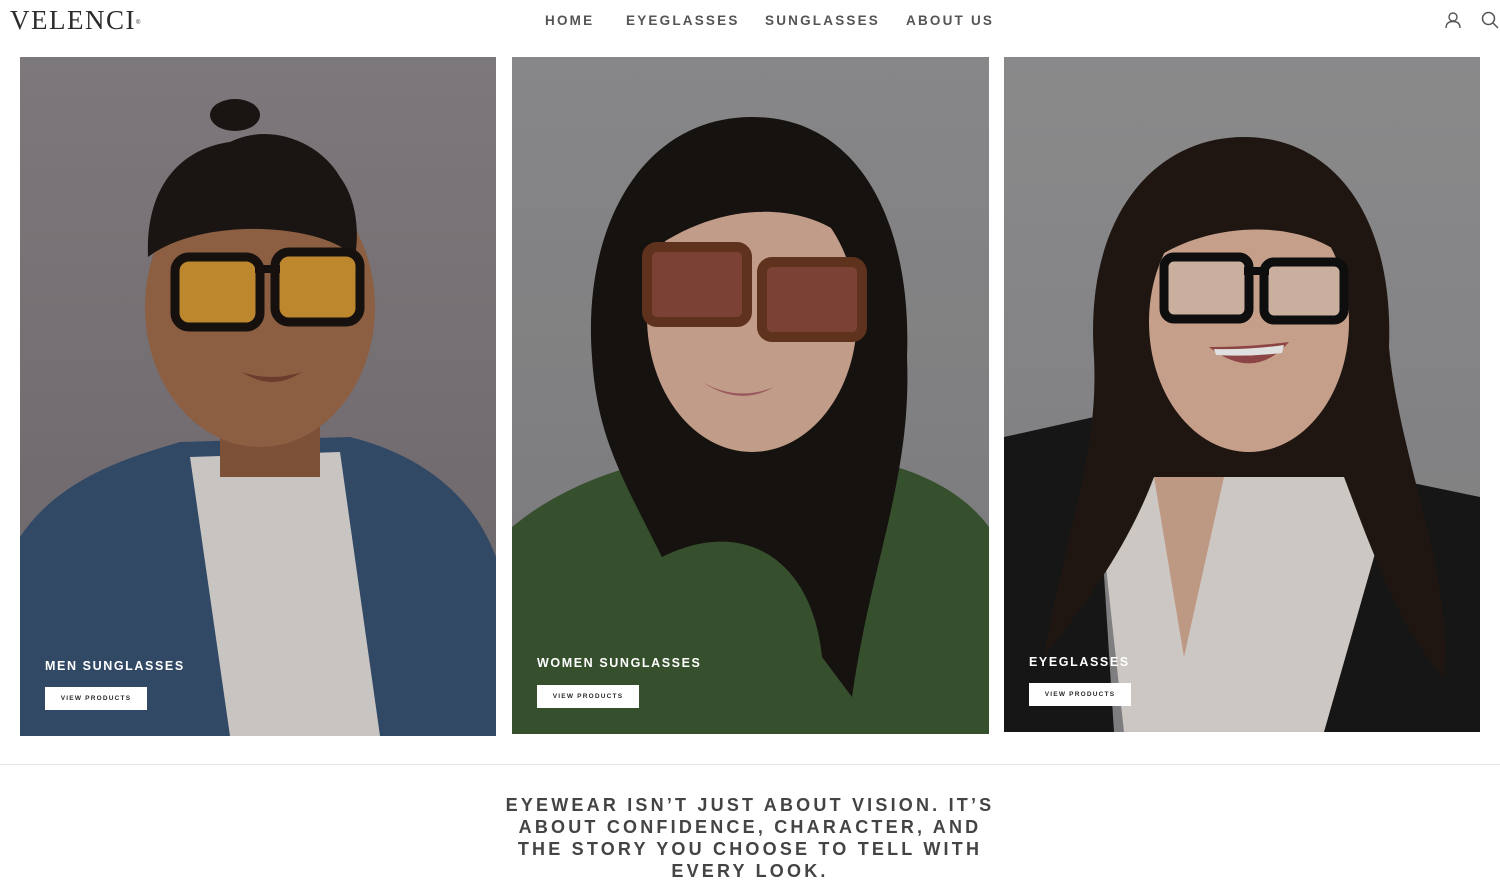  I want to click on card-title: EYEGLASSES, so click(1079, 662).